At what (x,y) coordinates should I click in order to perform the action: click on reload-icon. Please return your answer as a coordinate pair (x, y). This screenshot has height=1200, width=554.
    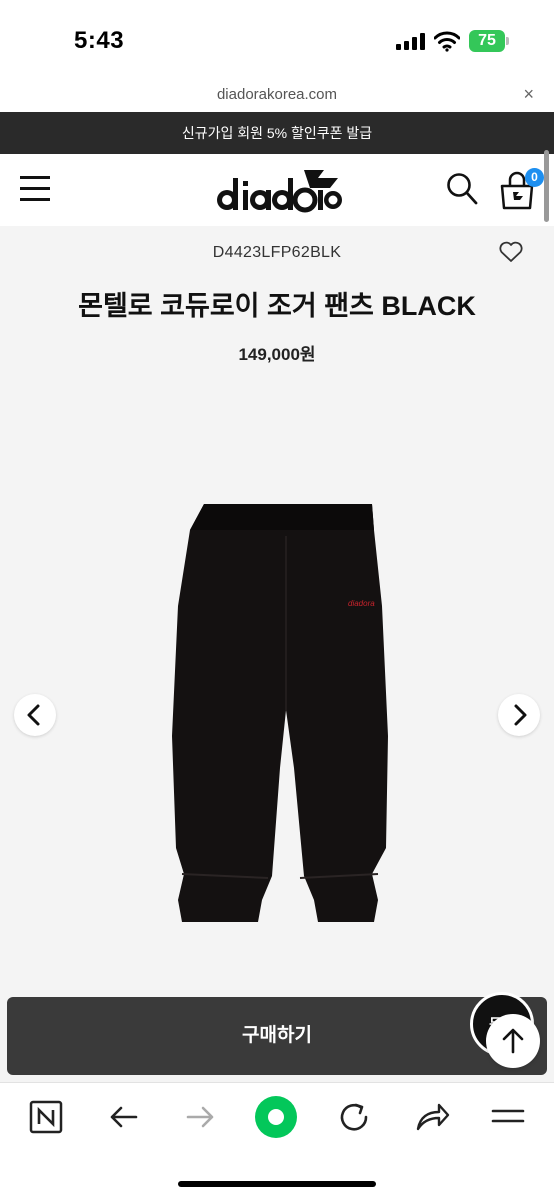
    Looking at the image, I should click on (354, 1117).